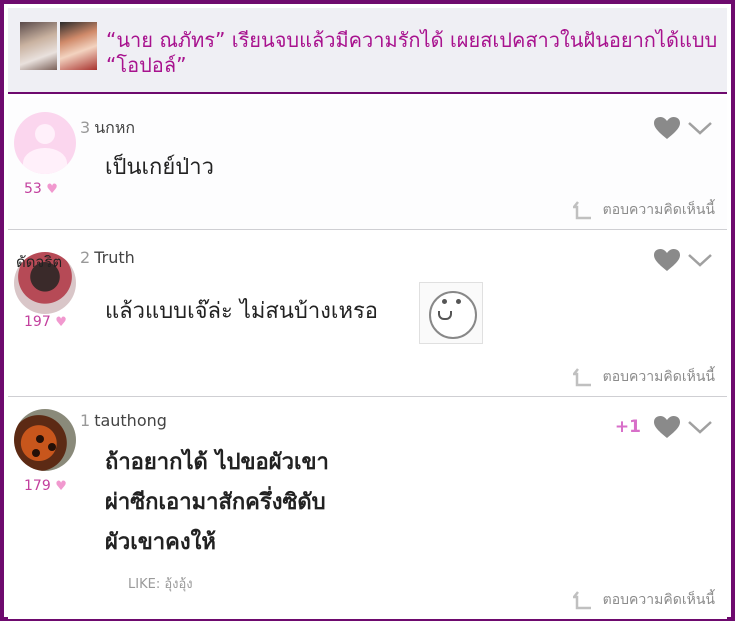 This screenshot has width=735, height=621. I want to click on plus-one-badge: +1, so click(627, 427).